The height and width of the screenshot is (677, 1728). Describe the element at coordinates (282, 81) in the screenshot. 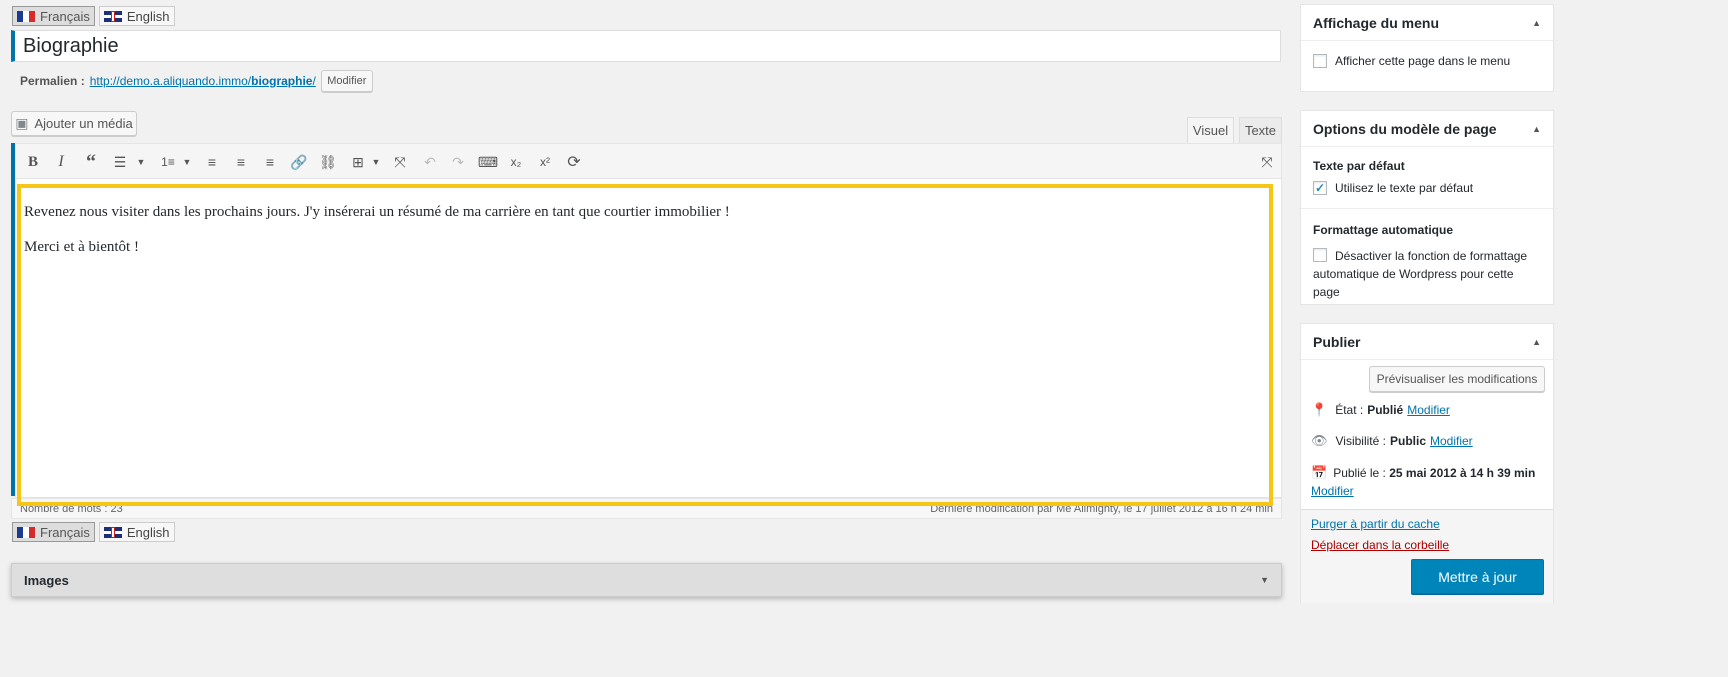

I see `permalink-url-slug: biographie` at that location.